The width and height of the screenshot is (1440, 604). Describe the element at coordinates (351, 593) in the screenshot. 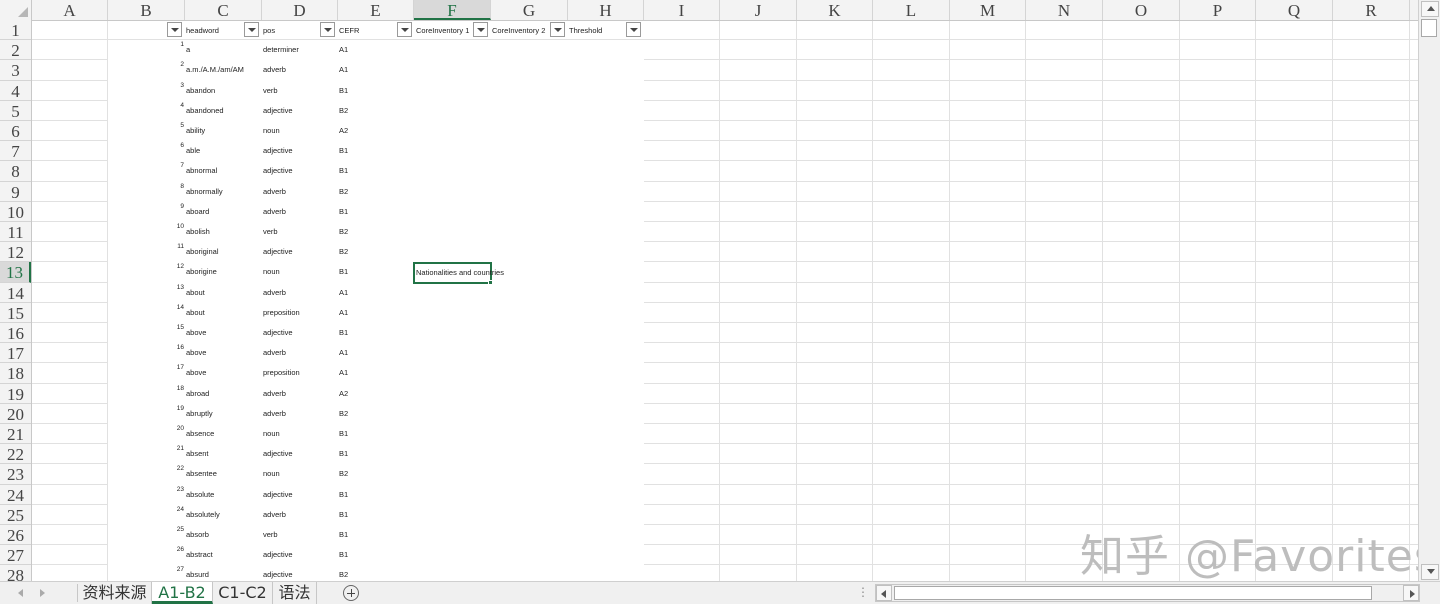

I see `add-sheet-icon` at that location.